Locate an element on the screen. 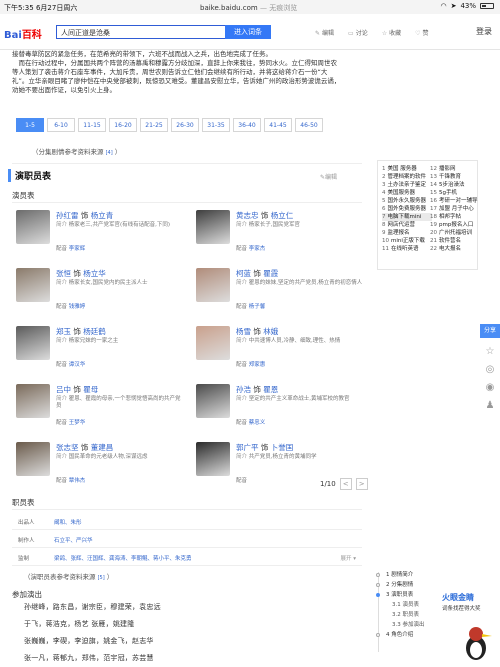 This screenshot has width=500, height=667. actor-name: 孙红雷 饰 杨立青 is located at coordinates (84, 215).